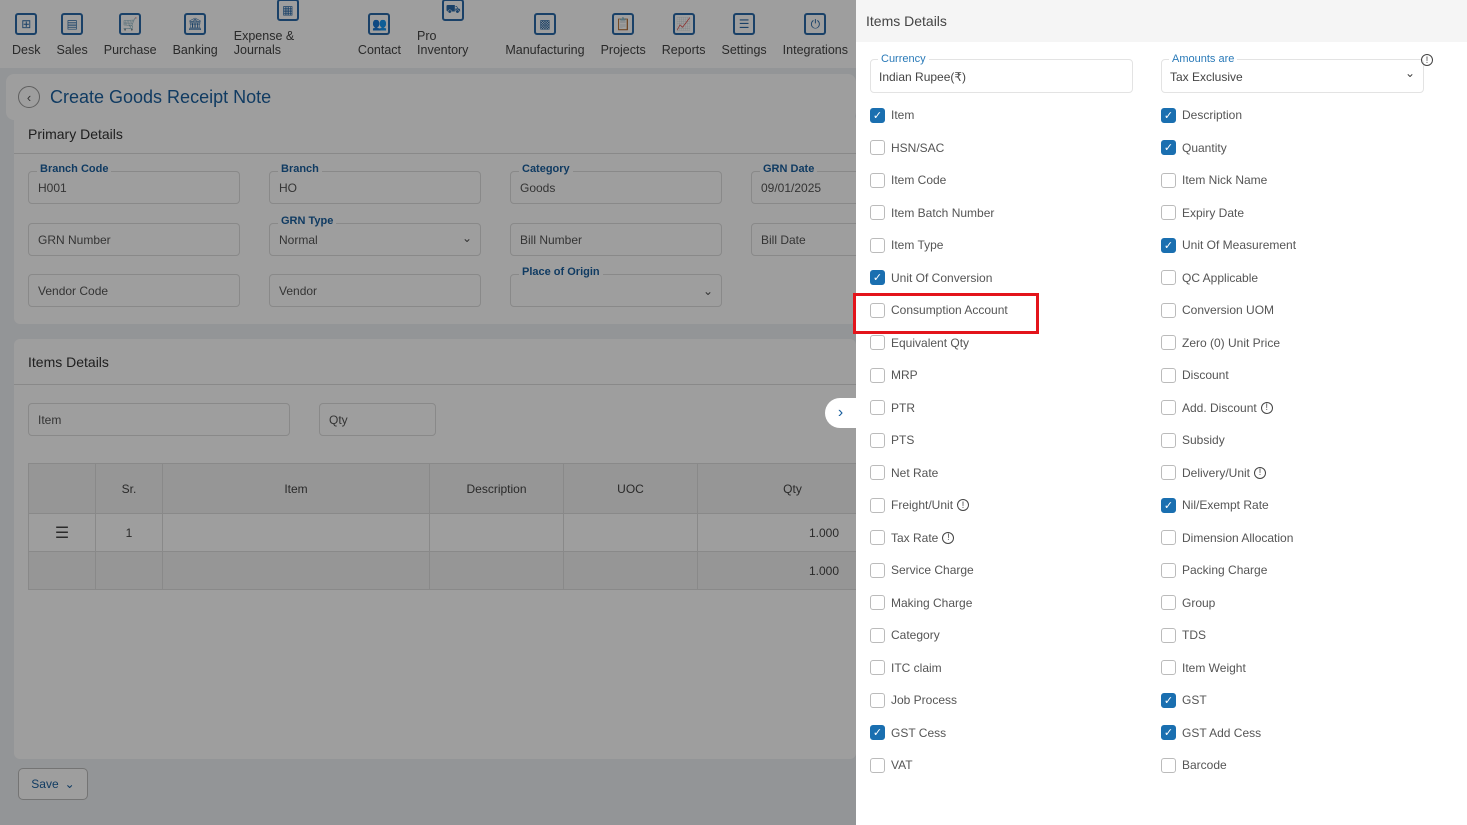  What do you see at coordinates (1306, 310) in the screenshot?
I see `option-conversion-uom: Conversion UOM` at bounding box center [1306, 310].